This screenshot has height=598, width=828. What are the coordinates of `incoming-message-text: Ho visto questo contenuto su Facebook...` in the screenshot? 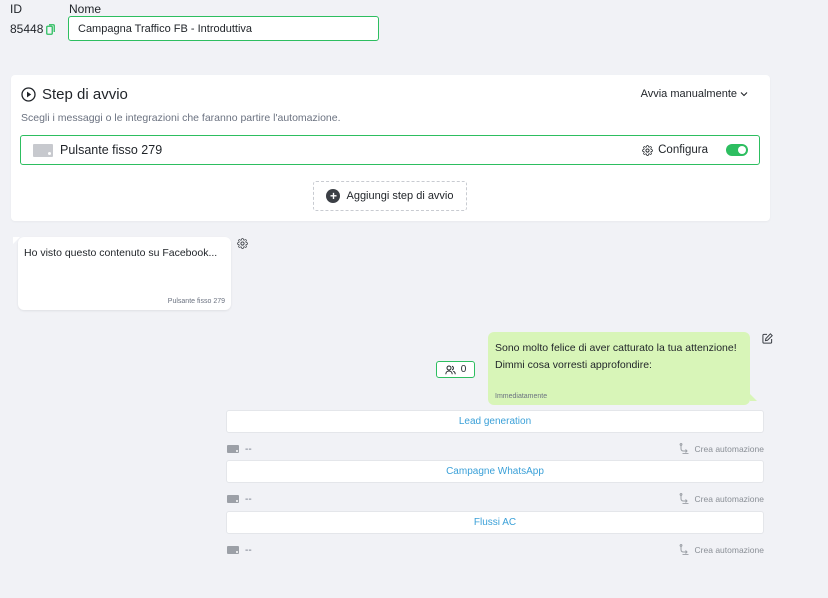 It's located at (121, 253).